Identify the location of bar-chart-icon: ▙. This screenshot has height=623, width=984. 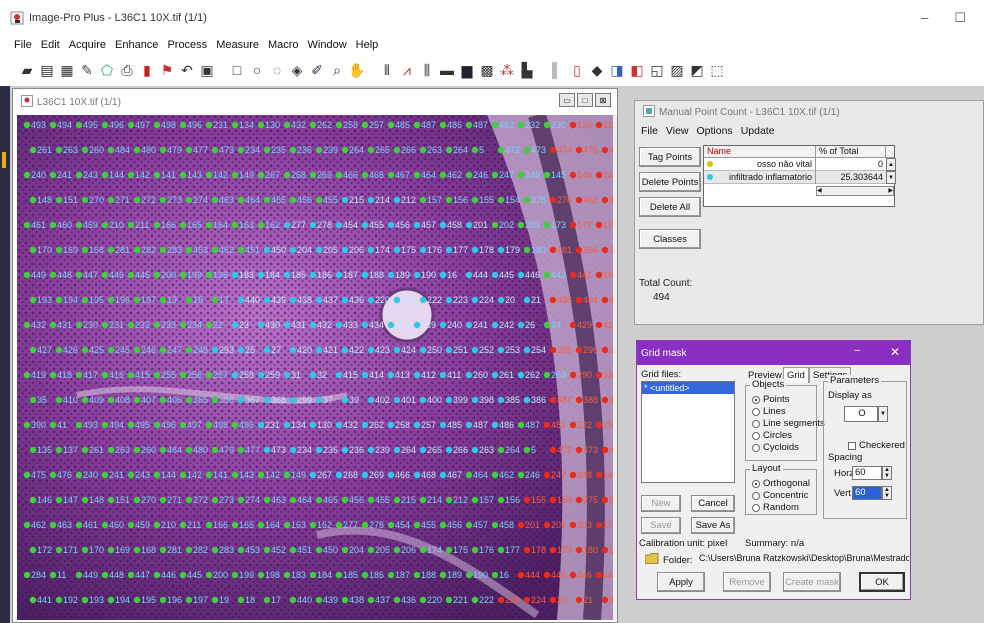
(527, 70).